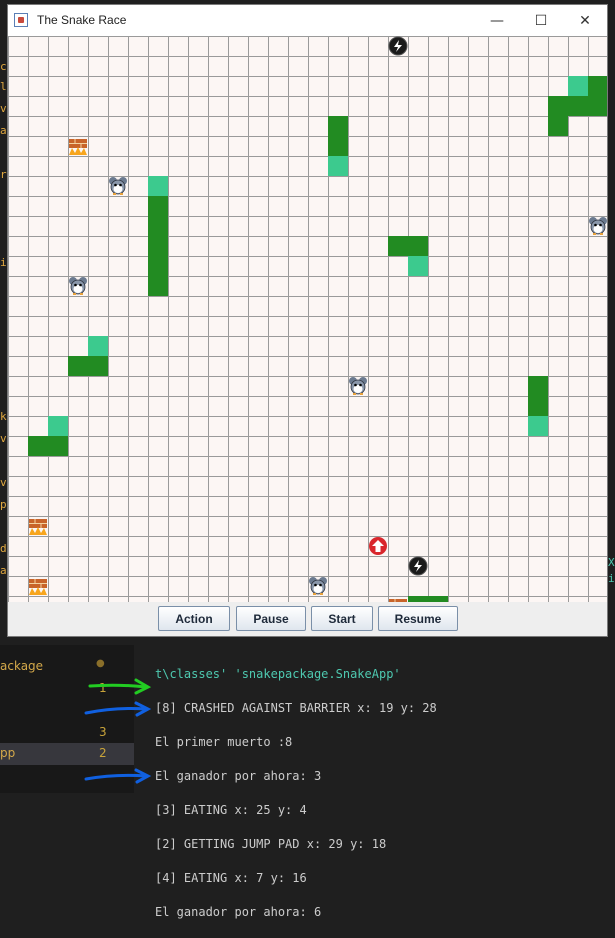  What do you see at coordinates (238, 776) in the screenshot?
I see `terminal-line: El ganador por ahora: 3` at bounding box center [238, 776].